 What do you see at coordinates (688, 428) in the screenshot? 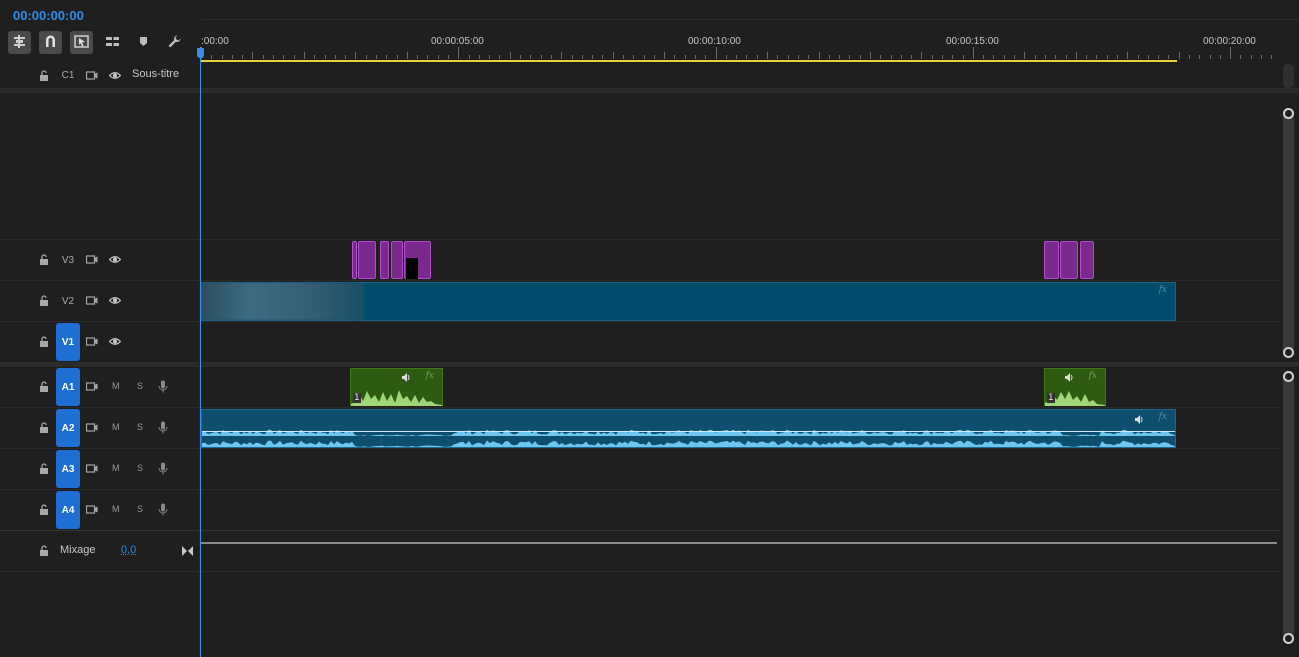
I see `audio-clip-a2: fx` at bounding box center [688, 428].